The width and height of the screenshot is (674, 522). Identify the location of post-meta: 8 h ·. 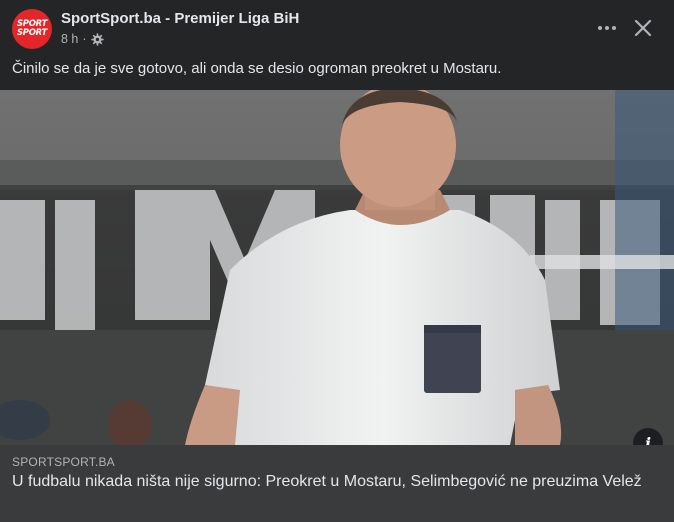
(82, 39).